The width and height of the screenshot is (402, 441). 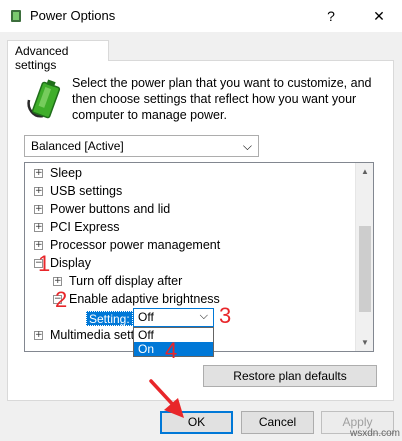 I want to click on watermark: wsxdn.com, so click(x=375, y=433).